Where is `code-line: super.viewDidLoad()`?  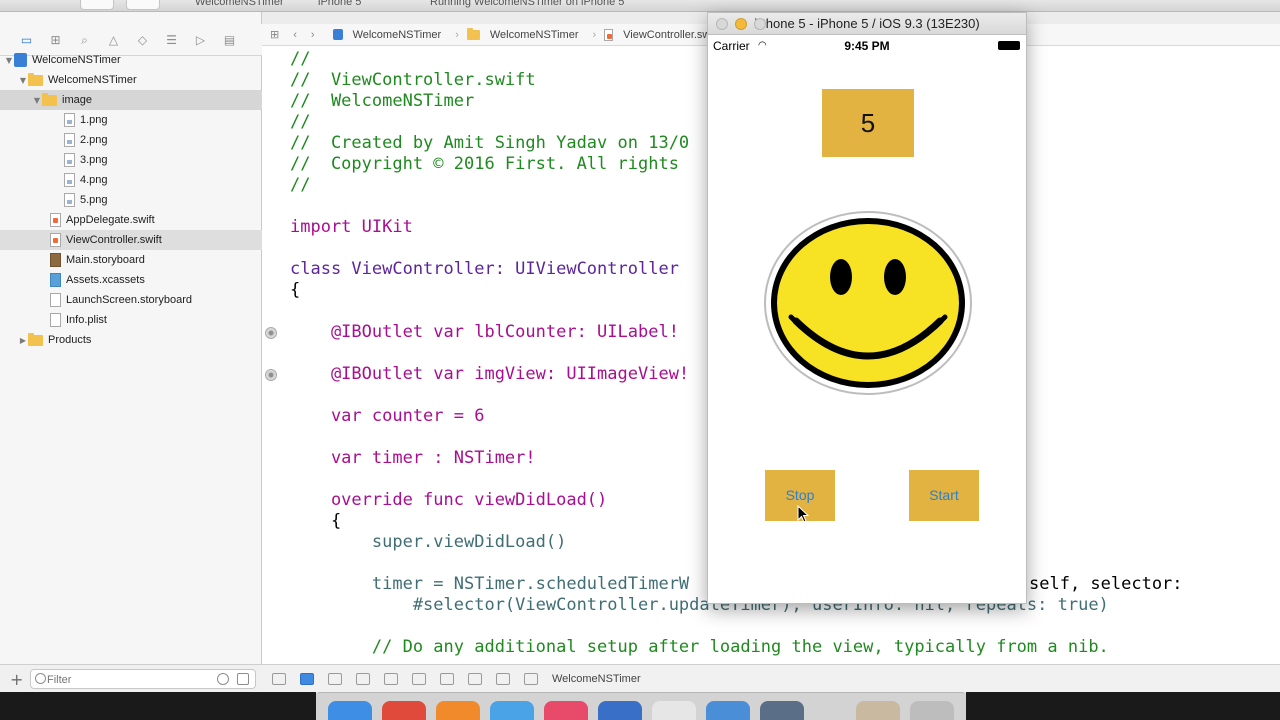
code-line: super.viewDidLoad() is located at coordinates (428, 542).